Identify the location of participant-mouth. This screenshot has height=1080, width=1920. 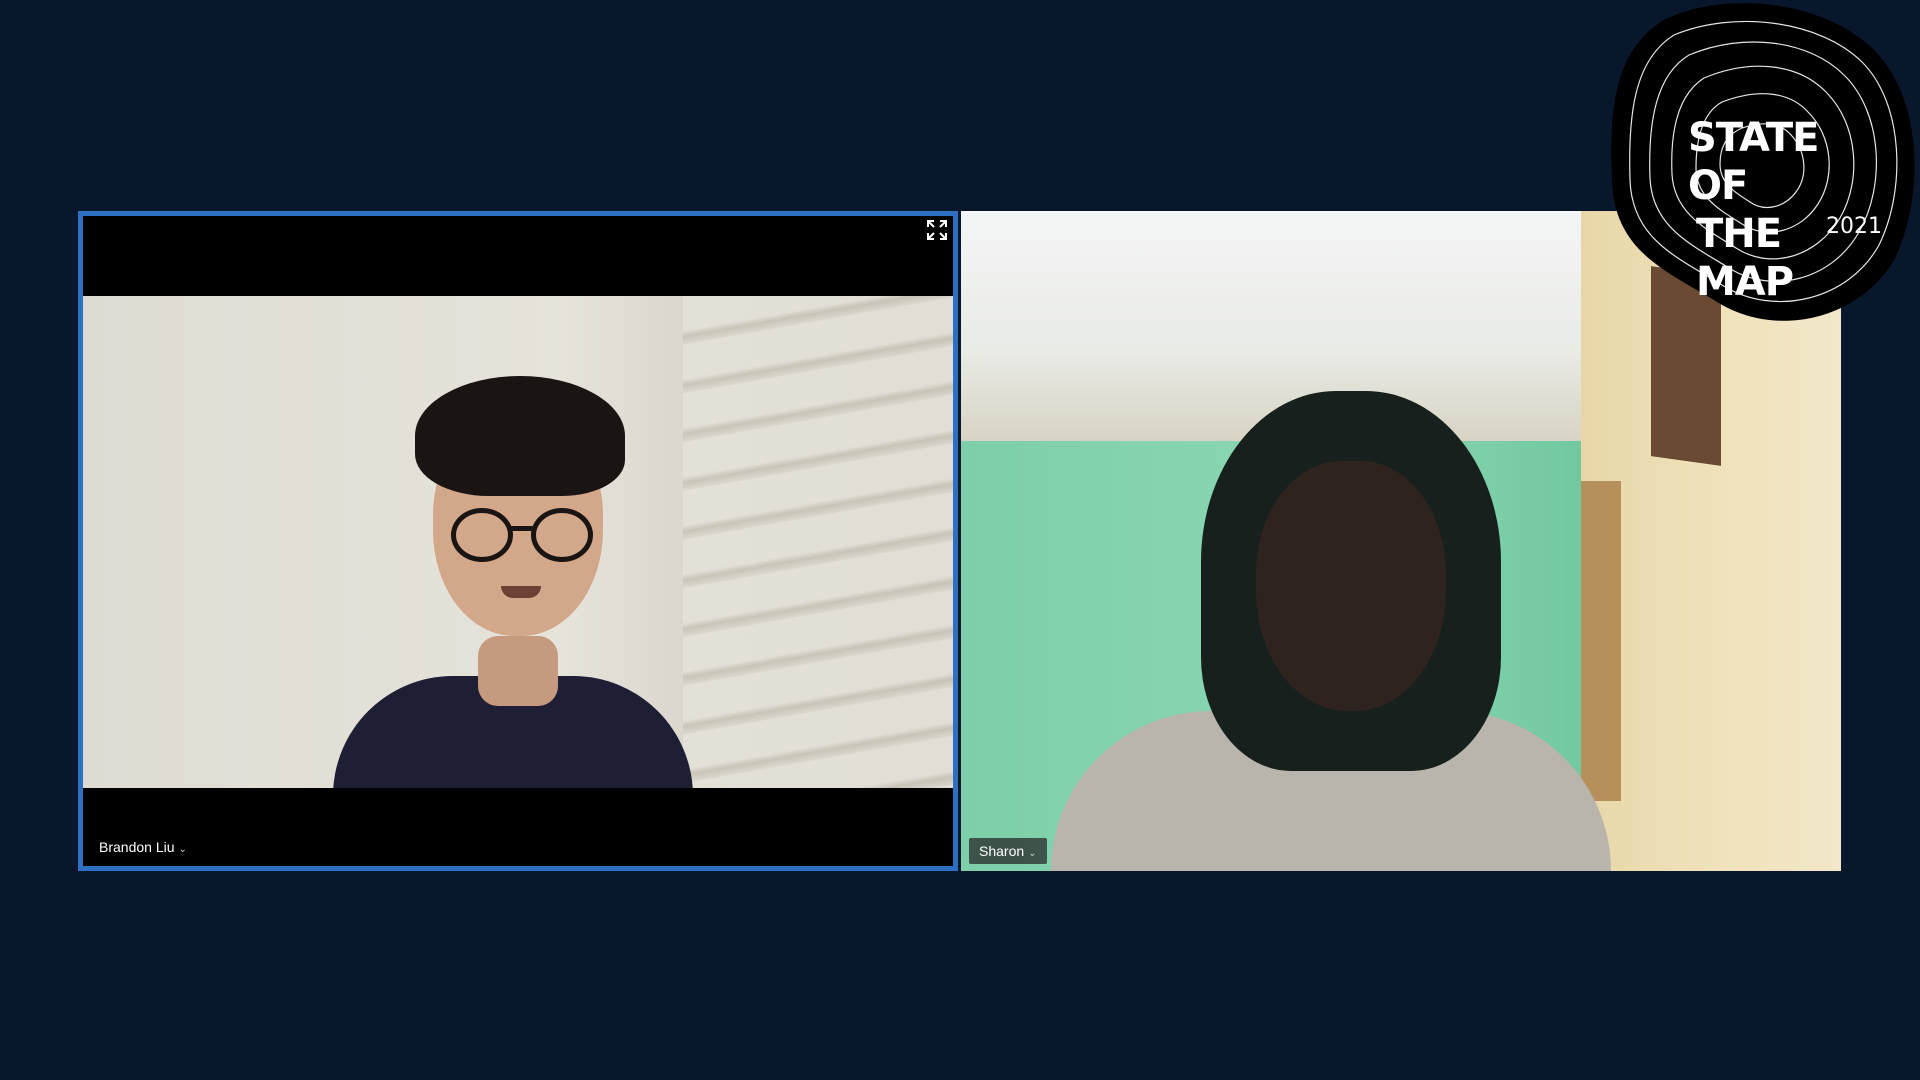
(521, 592).